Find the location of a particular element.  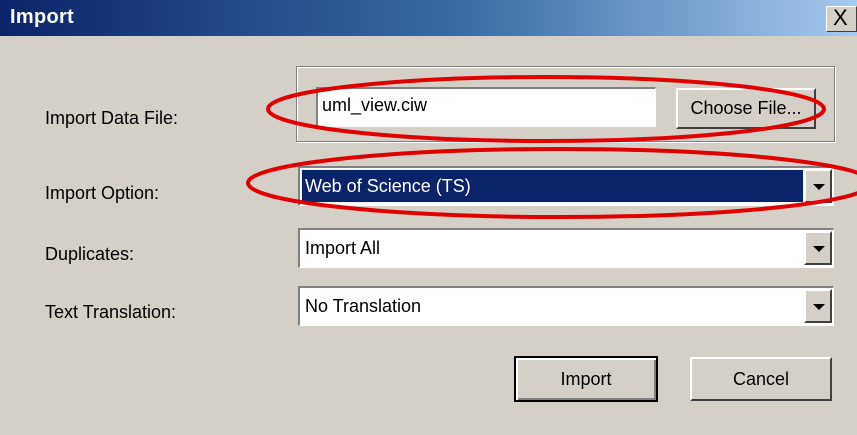

text-translation-select: No Translation is located at coordinates (566, 306).